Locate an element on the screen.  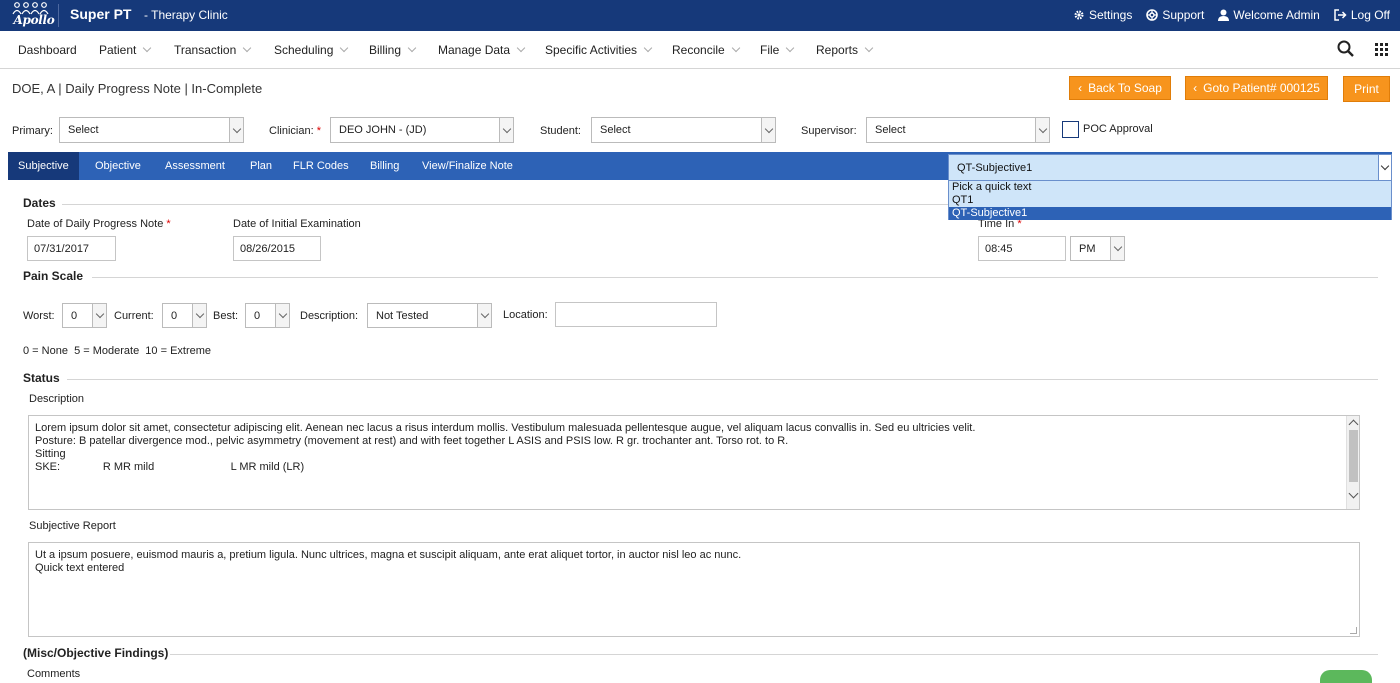
time-in-input: 08:45 is located at coordinates (1022, 248).